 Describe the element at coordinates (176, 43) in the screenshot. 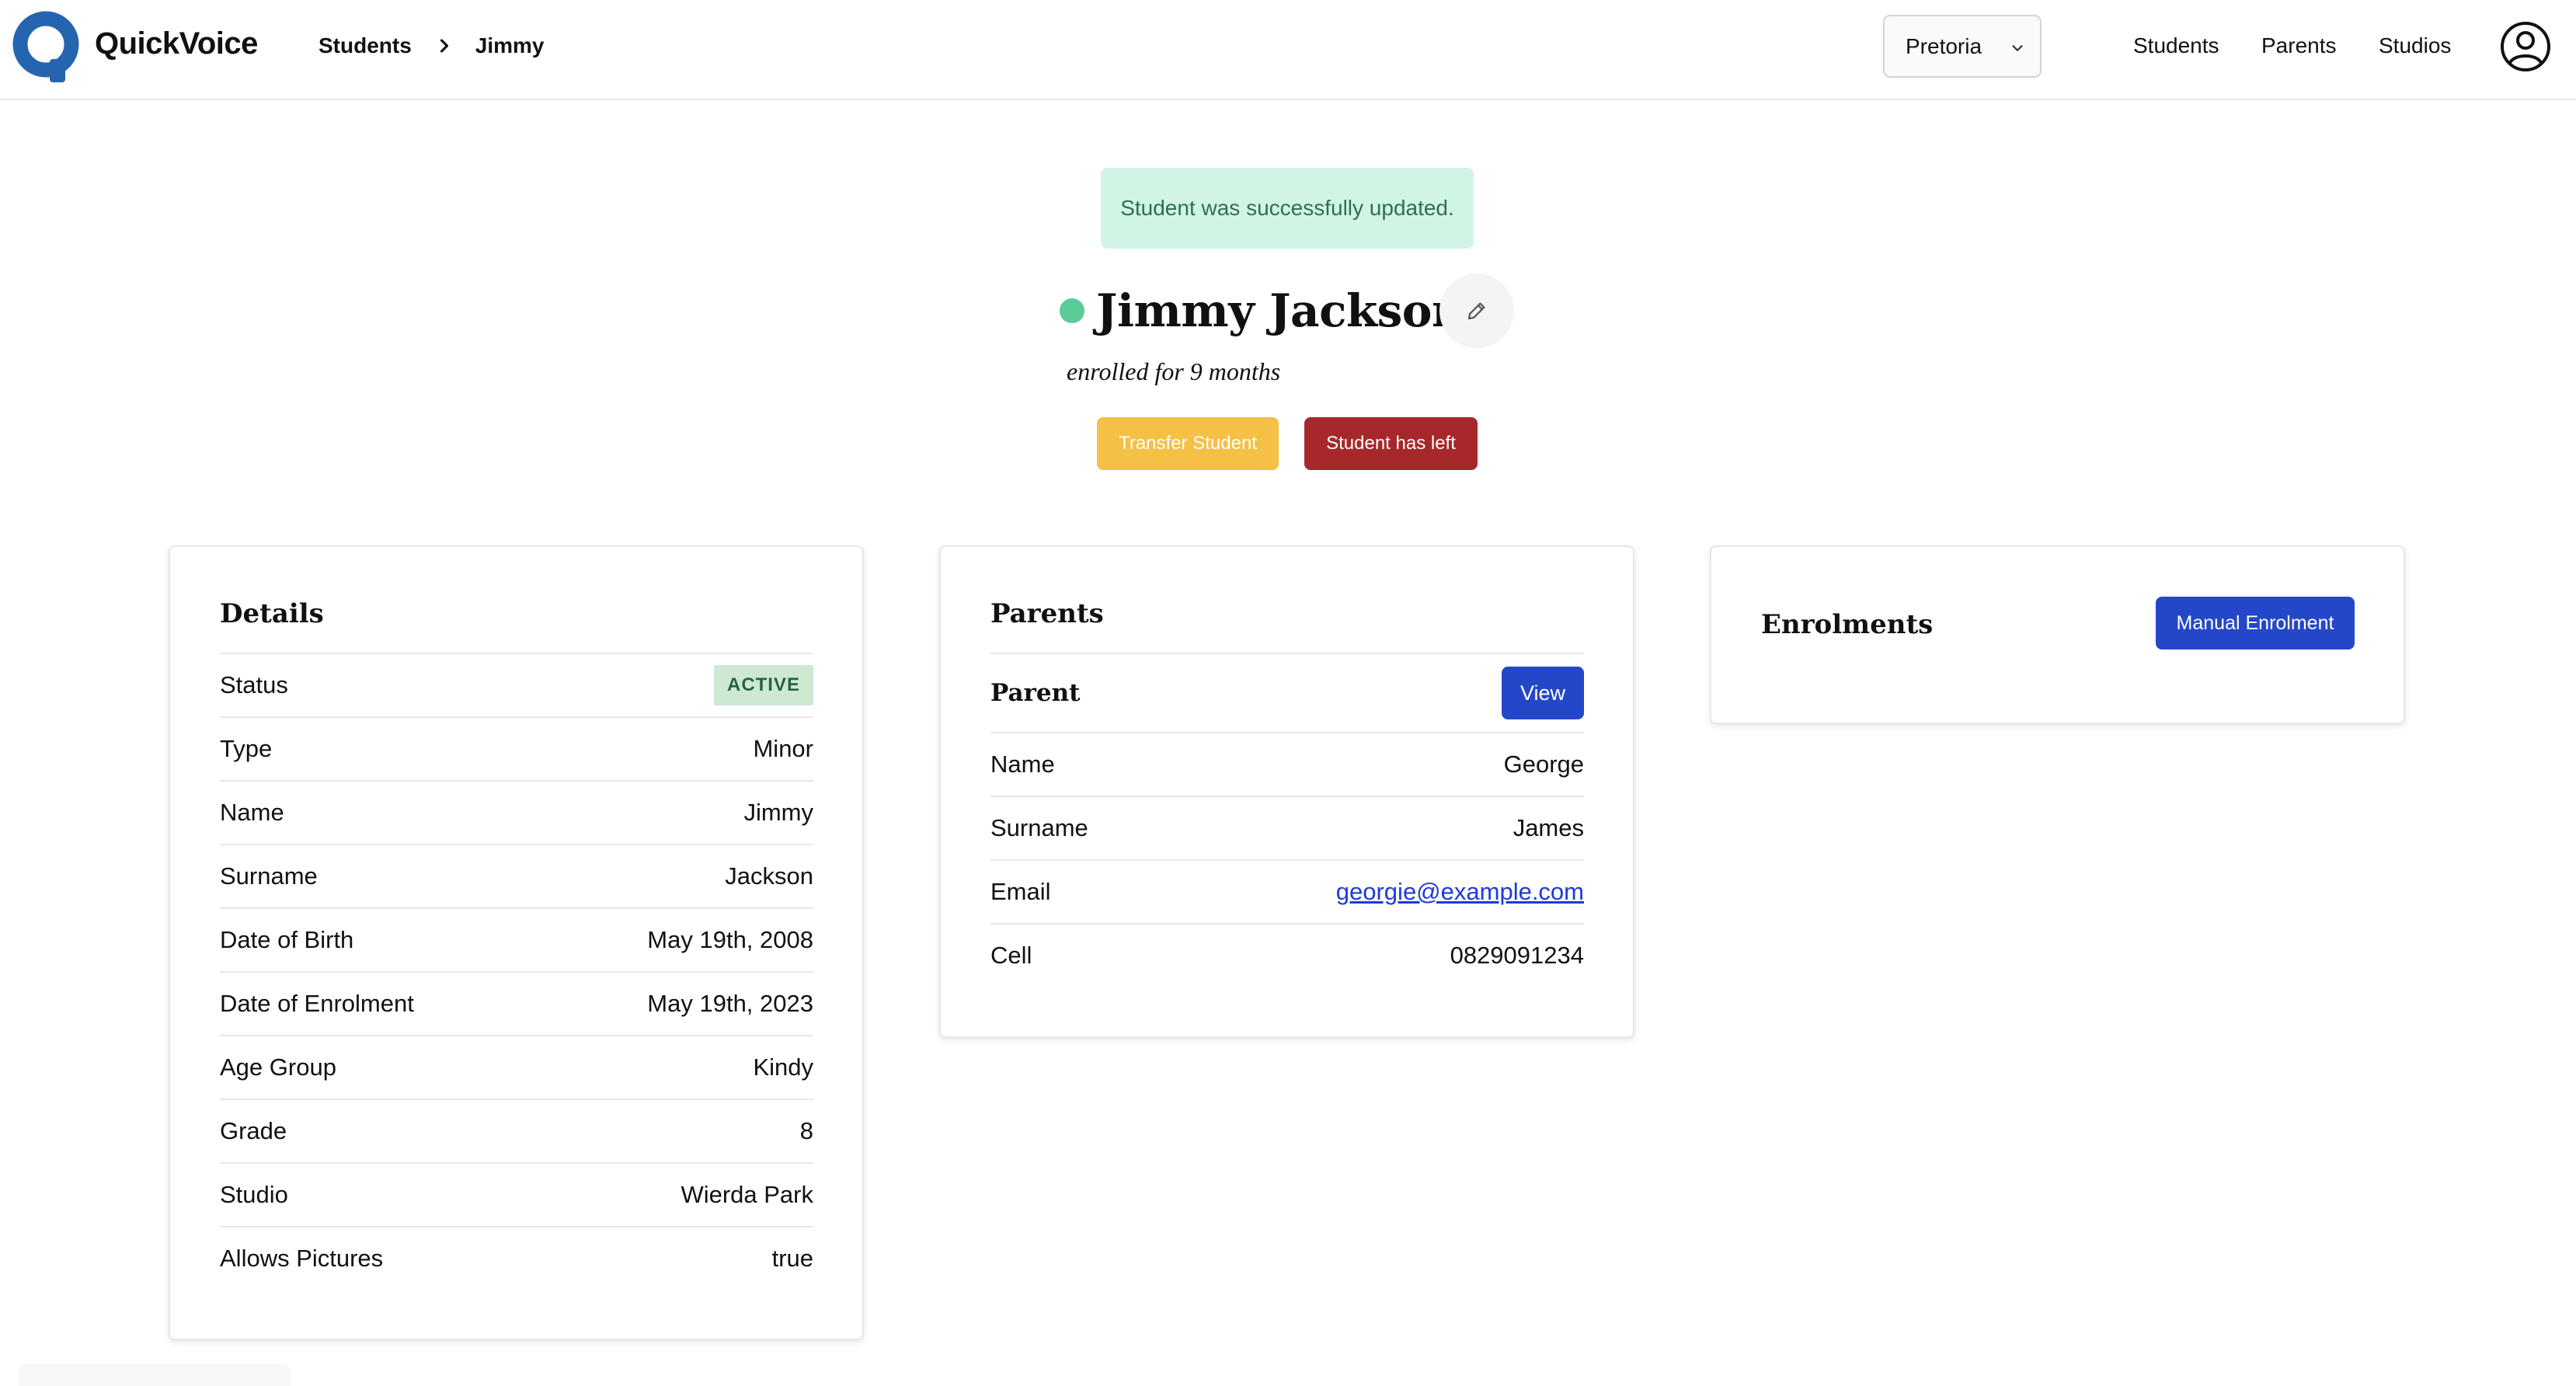

I see `app-name: QuickVoice` at that location.